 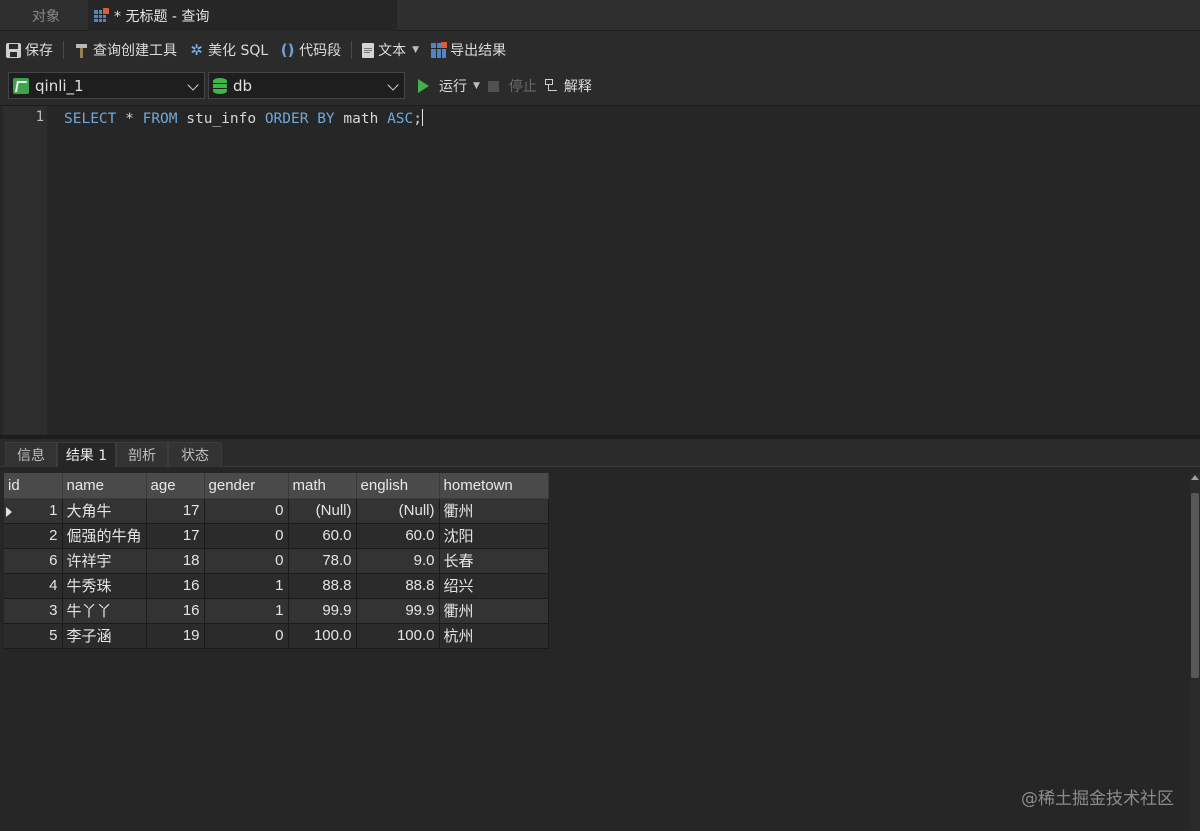 I want to click on line-number-gutter: 1, so click(x=25, y=271).